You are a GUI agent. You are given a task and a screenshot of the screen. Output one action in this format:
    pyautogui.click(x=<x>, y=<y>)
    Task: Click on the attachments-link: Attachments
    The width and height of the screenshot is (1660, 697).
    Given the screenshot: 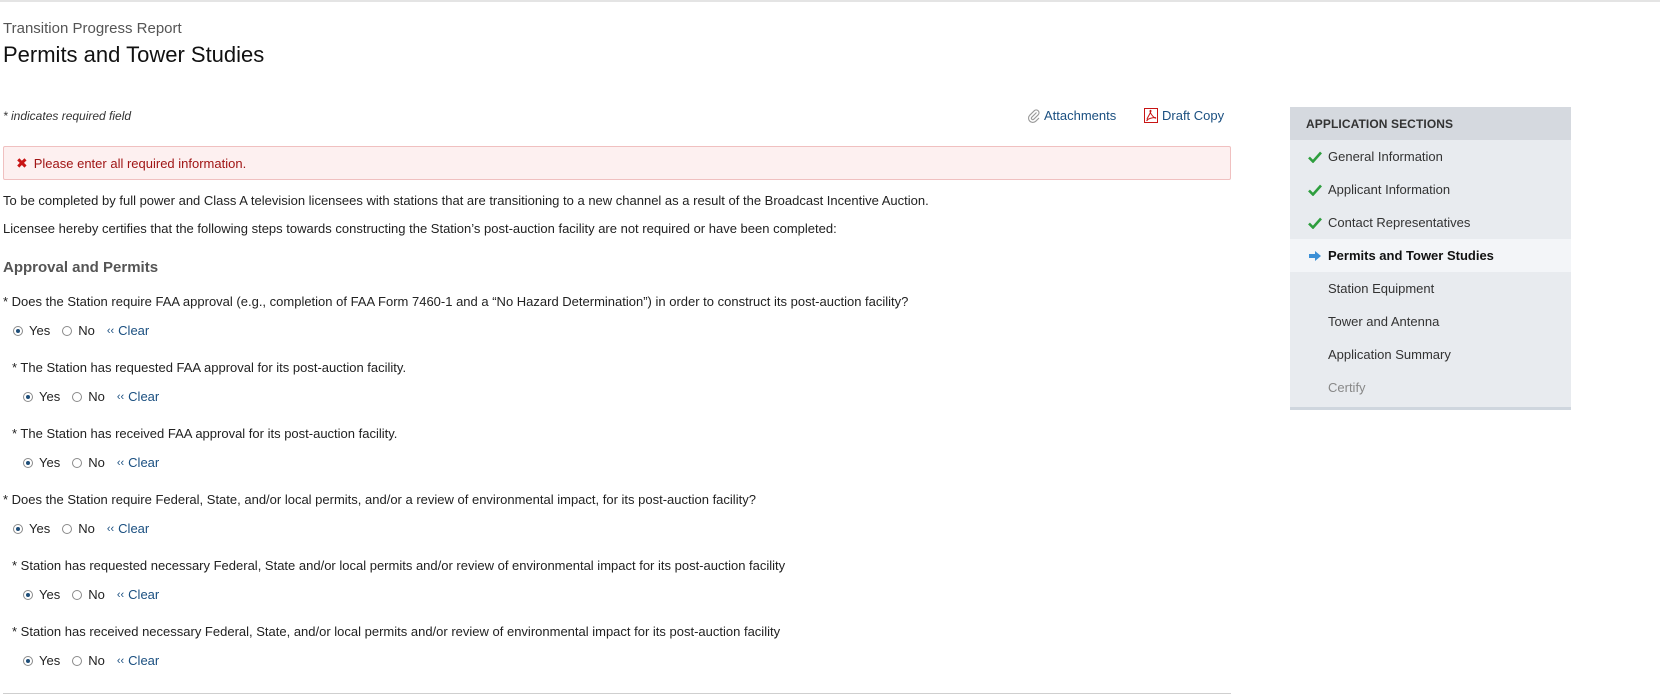 What is the action you would take?
    pyautogui.click(x=1072, y=115)
    